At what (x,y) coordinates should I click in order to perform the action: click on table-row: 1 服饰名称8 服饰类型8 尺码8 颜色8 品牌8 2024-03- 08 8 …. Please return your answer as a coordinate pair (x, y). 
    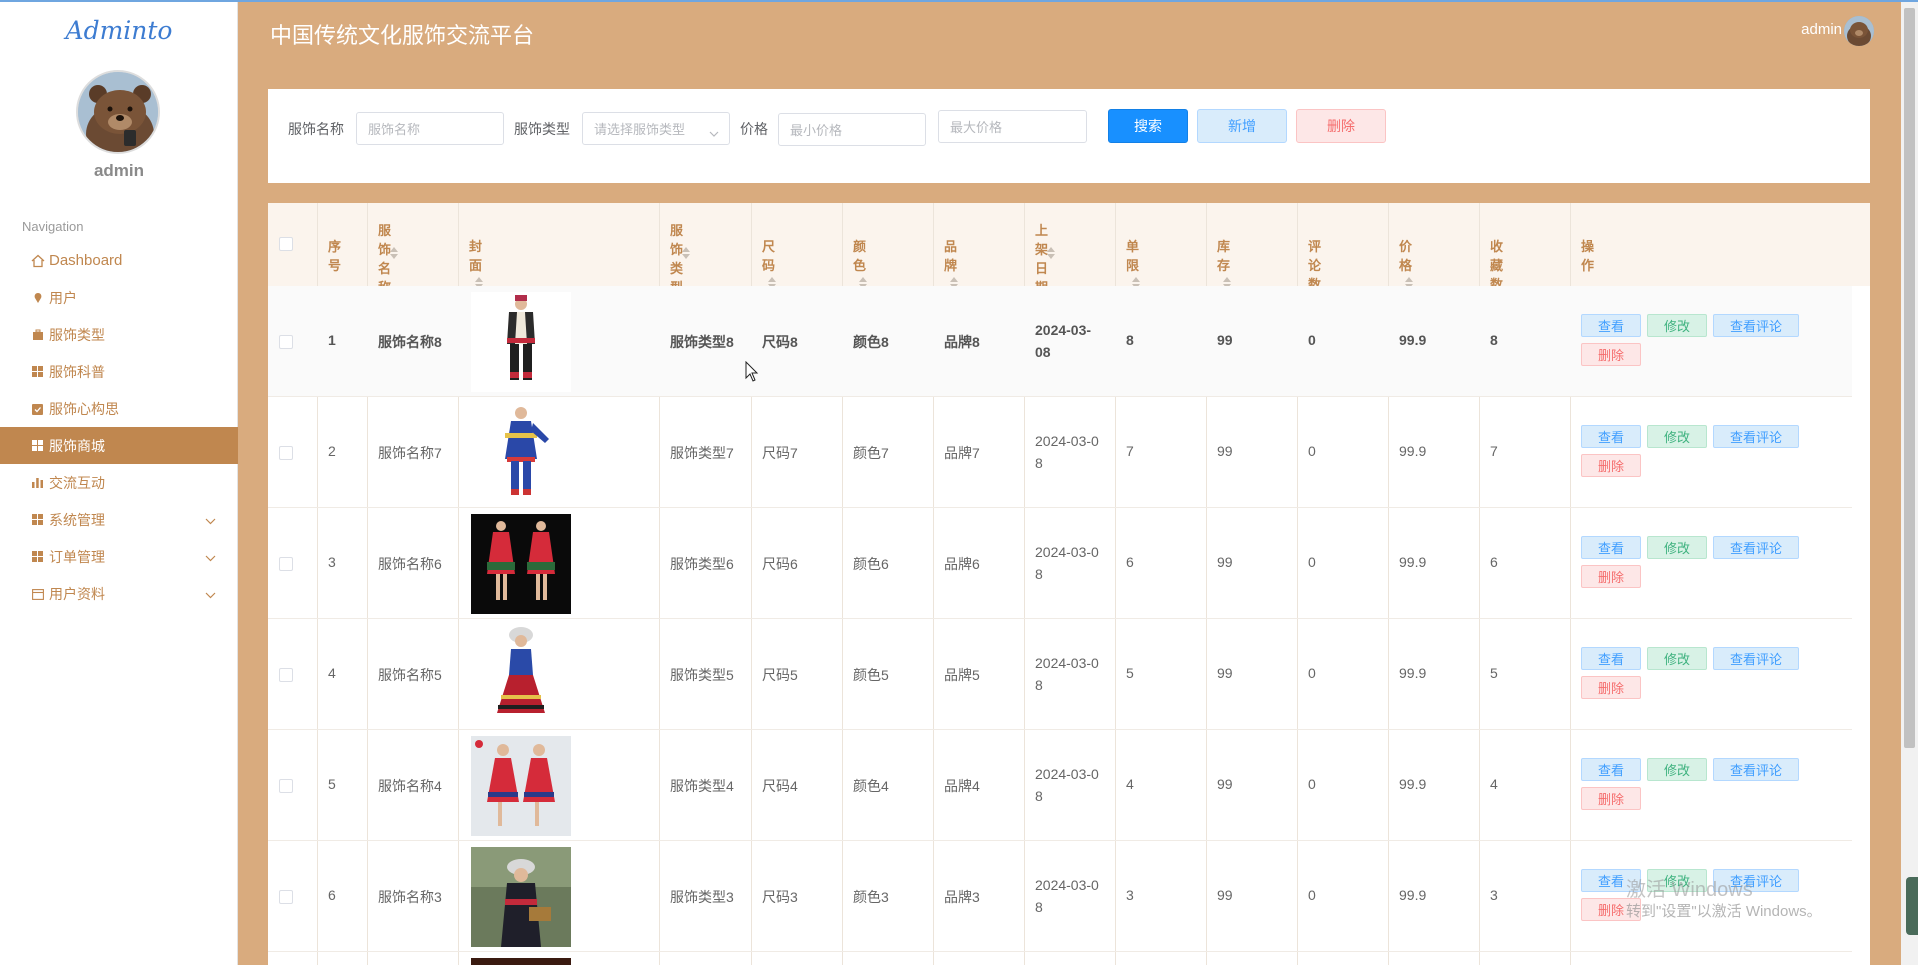
    Looking at the image, I should click on (1060, 341).